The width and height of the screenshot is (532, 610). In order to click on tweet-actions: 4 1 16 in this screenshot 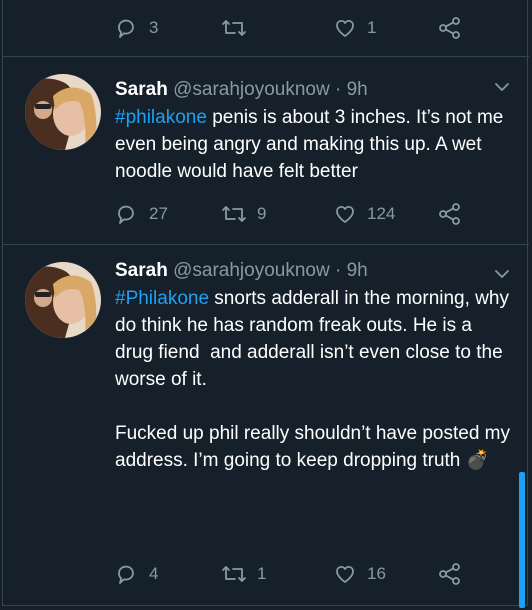, I will do `click(266, 574)`.